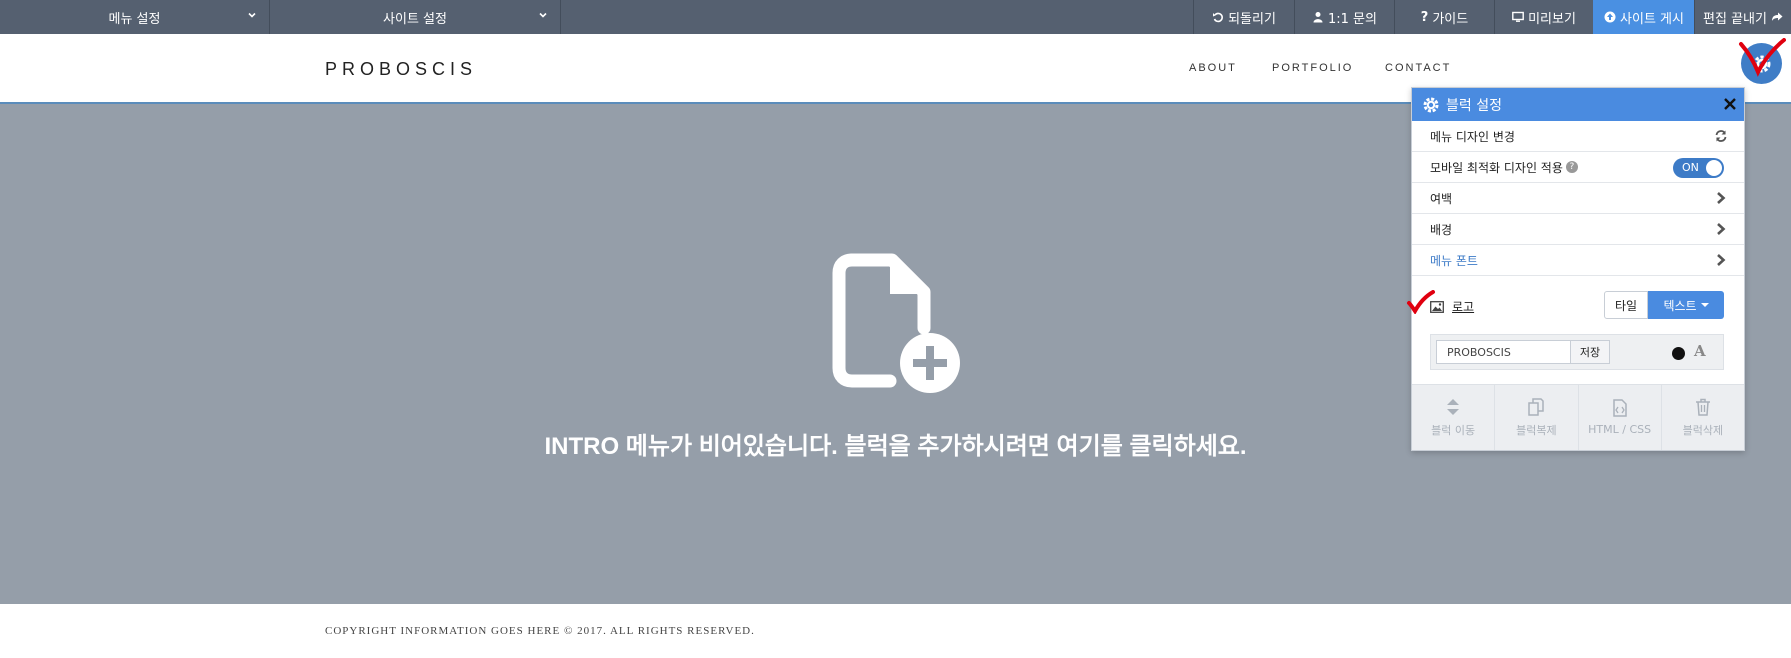  Describe the element at coordinates (1424, 17) in the screenshot. I see `question-icon: ?` at that location.